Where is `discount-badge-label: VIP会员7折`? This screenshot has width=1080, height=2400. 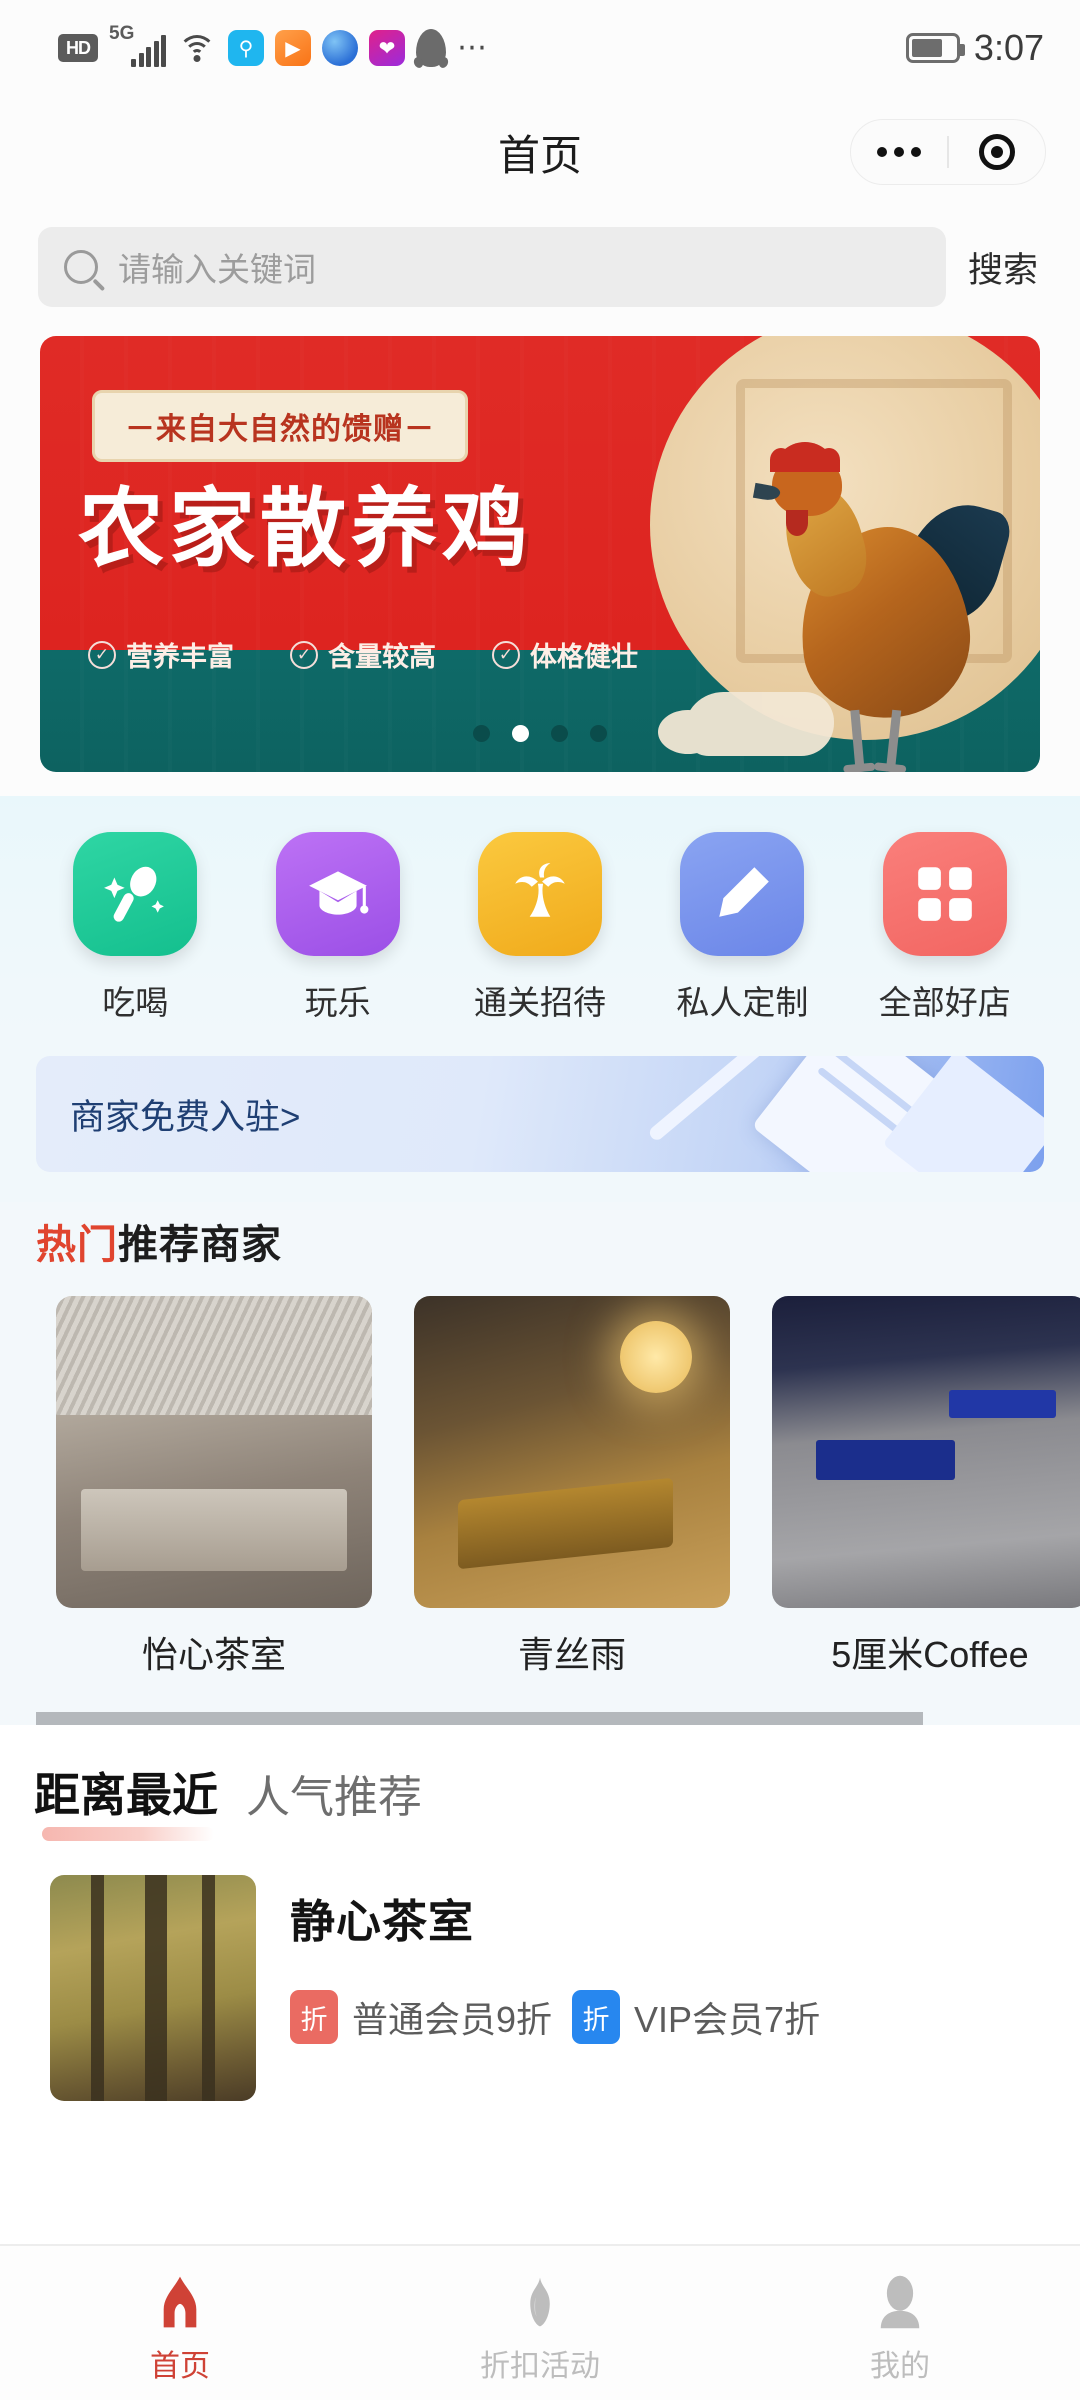 discount-badge-label: VIP会员7折 is located at coordinates (727, 2019).